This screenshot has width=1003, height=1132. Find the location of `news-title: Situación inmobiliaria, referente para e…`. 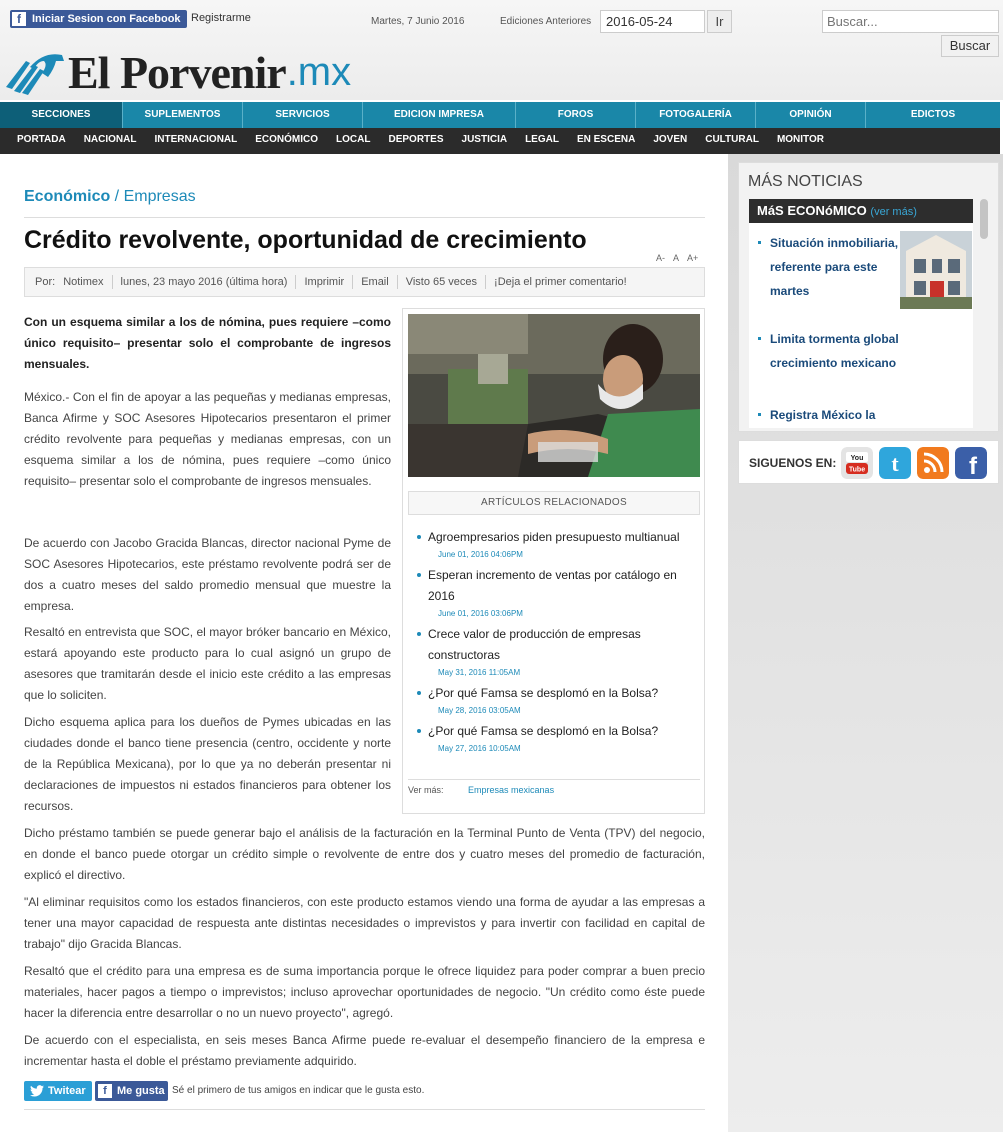

news-title: Situación inmobiliaria, referente para e… is located at coordinates (830, 267).